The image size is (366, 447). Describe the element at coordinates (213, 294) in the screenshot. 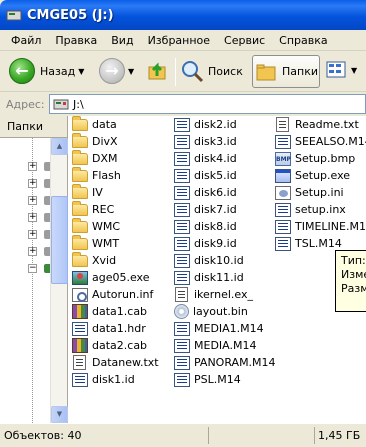

I see `file-item: ikernel.ex_` at that location.